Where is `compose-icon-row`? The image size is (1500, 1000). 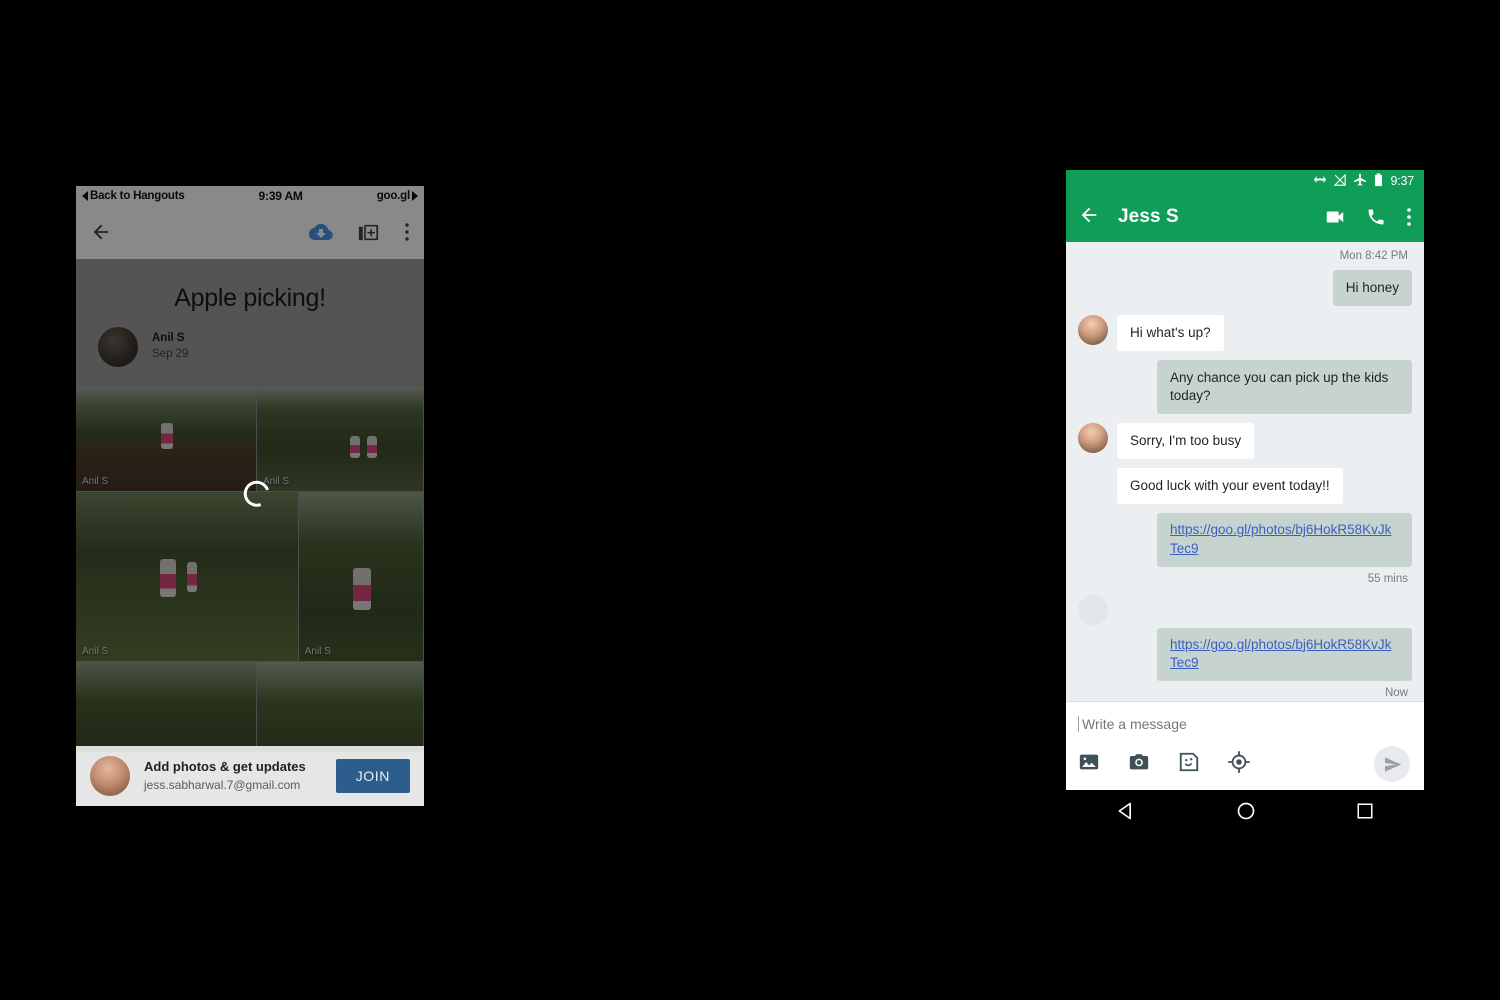 compose-icon-row is located at coordinates (1245, 762).